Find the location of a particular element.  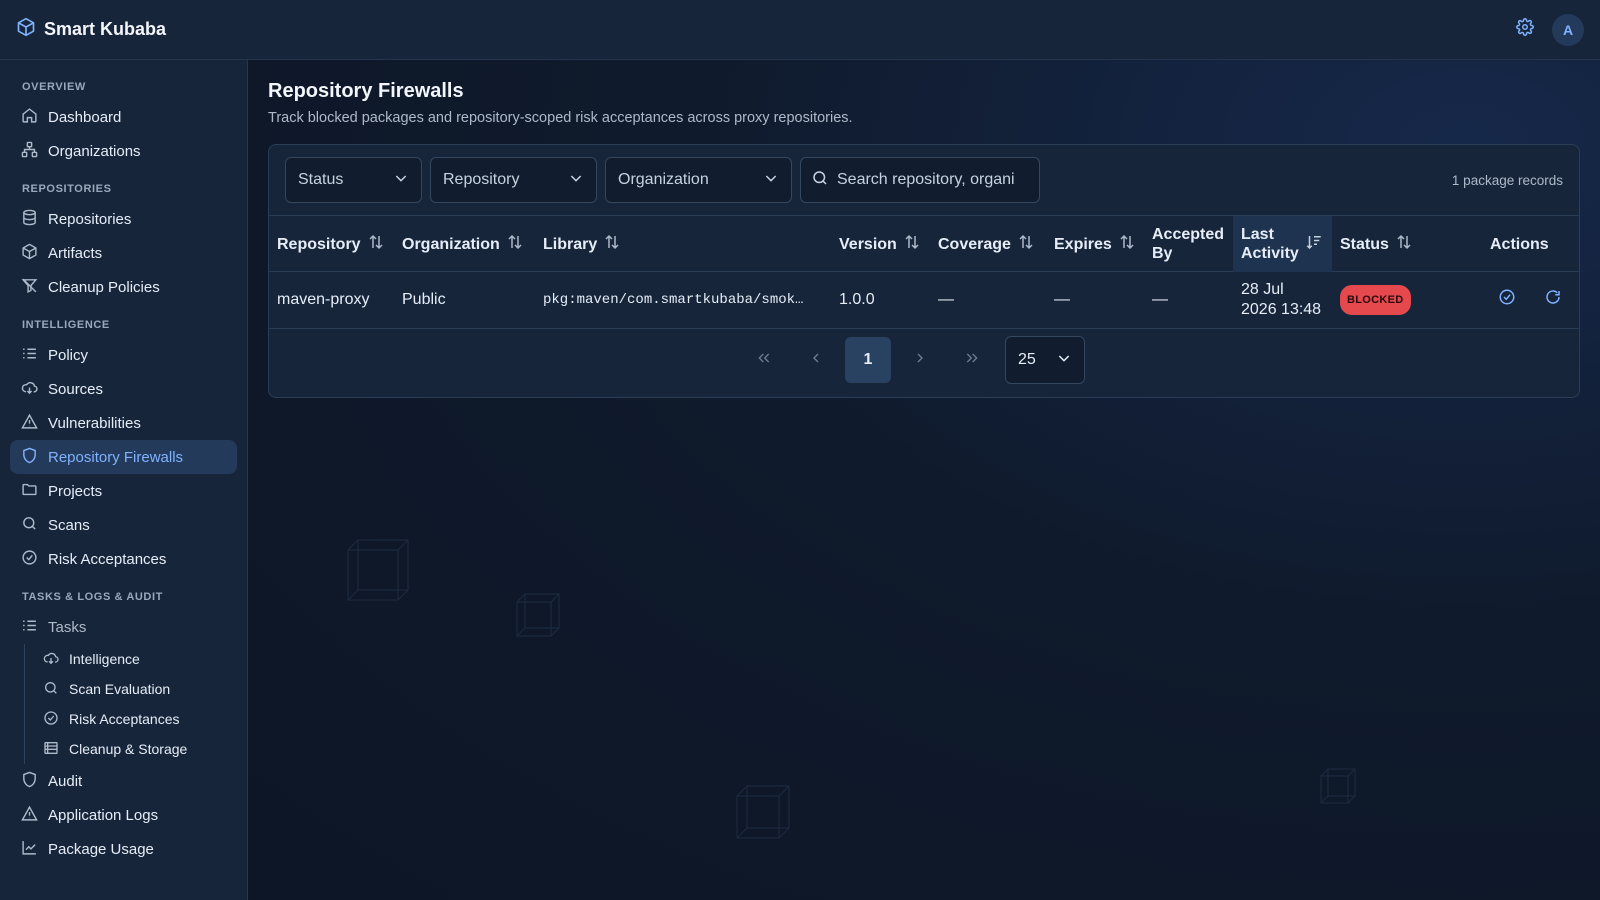

list-check-icon is located at coordinates (29, 355).